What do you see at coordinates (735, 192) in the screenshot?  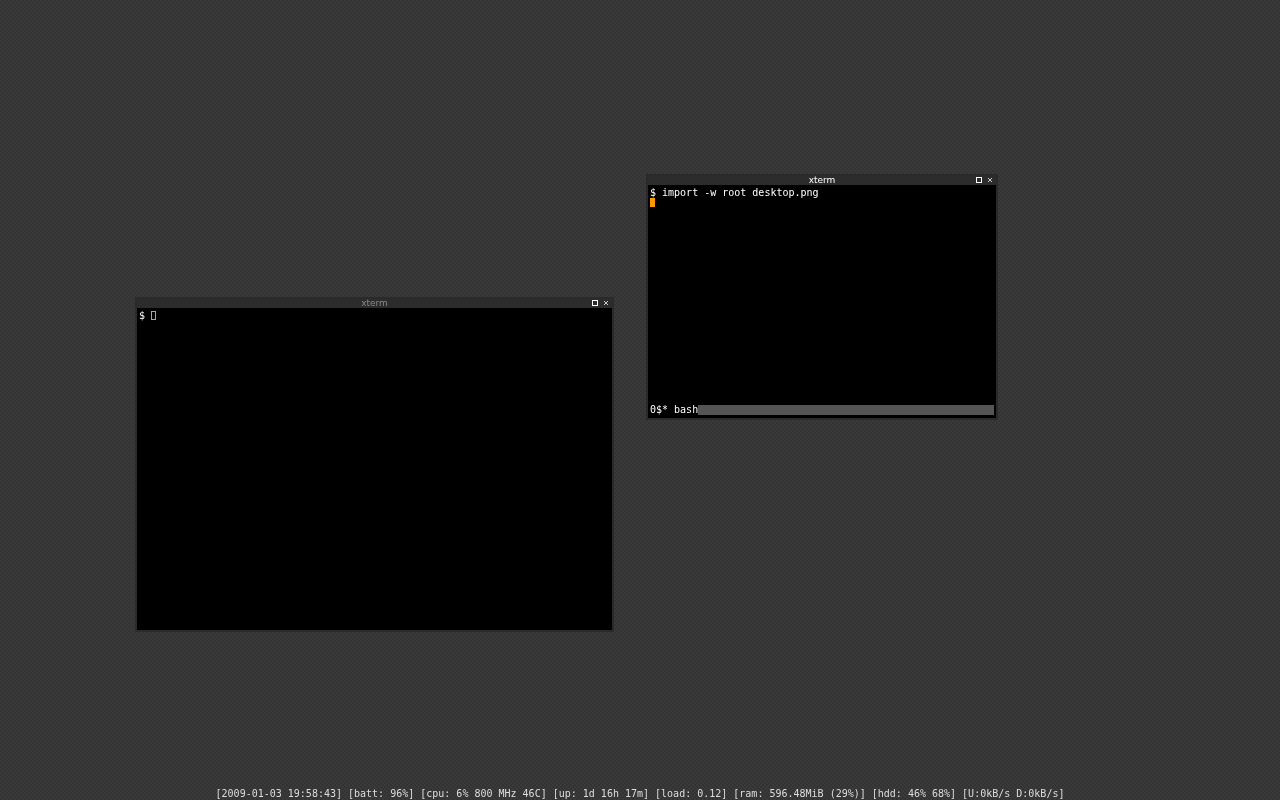 I see `terminal-line: $ import -w root desktop.png` at bounding box center [735, 192].